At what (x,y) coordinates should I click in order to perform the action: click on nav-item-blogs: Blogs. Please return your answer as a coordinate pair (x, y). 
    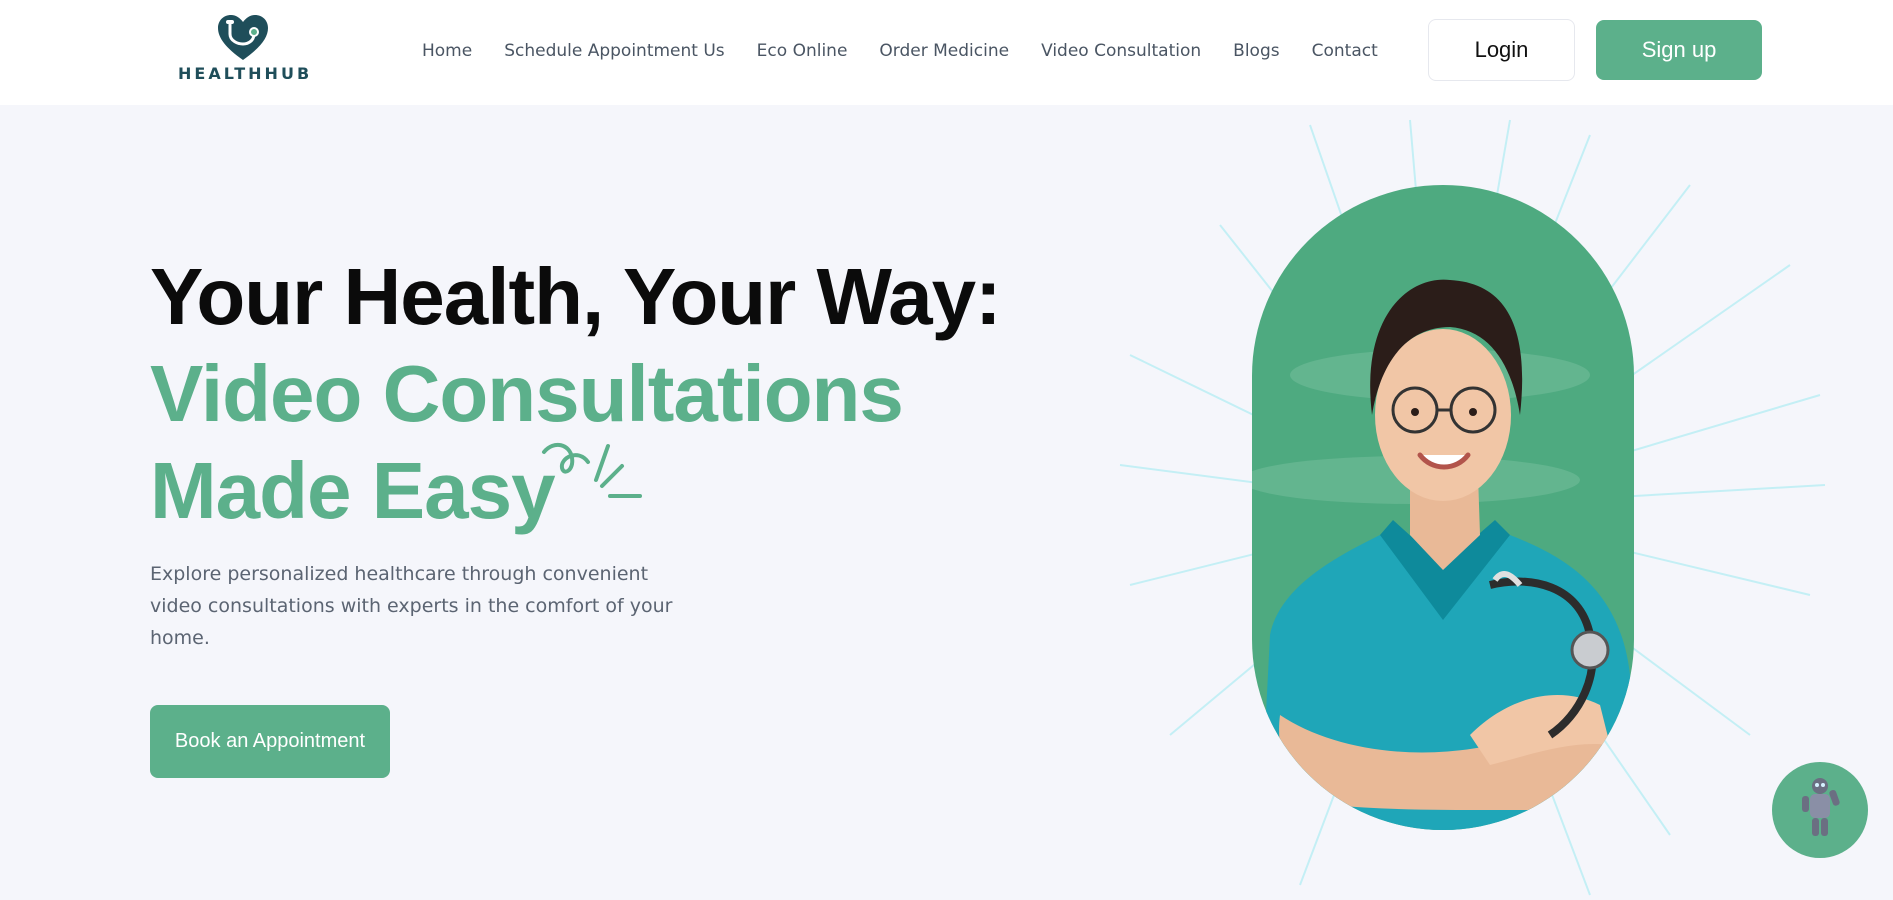
    Looking at the image, I should click on (1256, 51).